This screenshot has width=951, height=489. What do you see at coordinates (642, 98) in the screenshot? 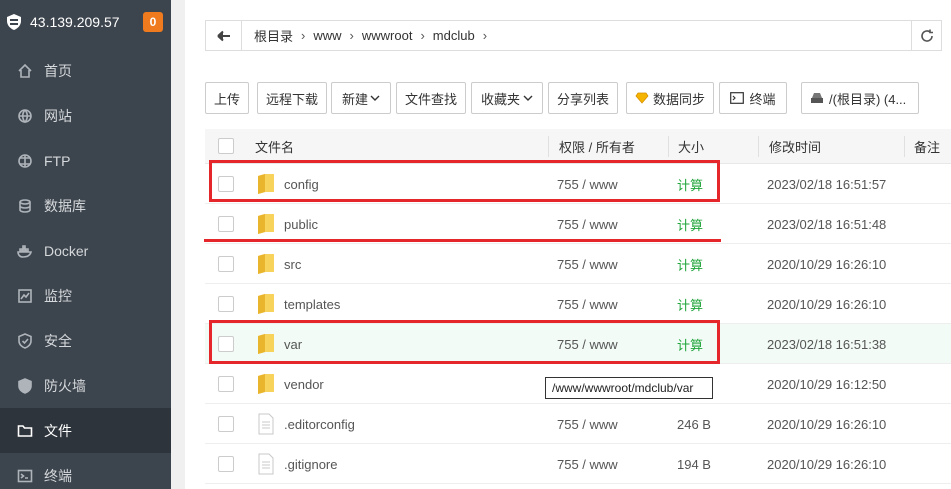
I see `diamond-icon` at bounding box center [642, 98].